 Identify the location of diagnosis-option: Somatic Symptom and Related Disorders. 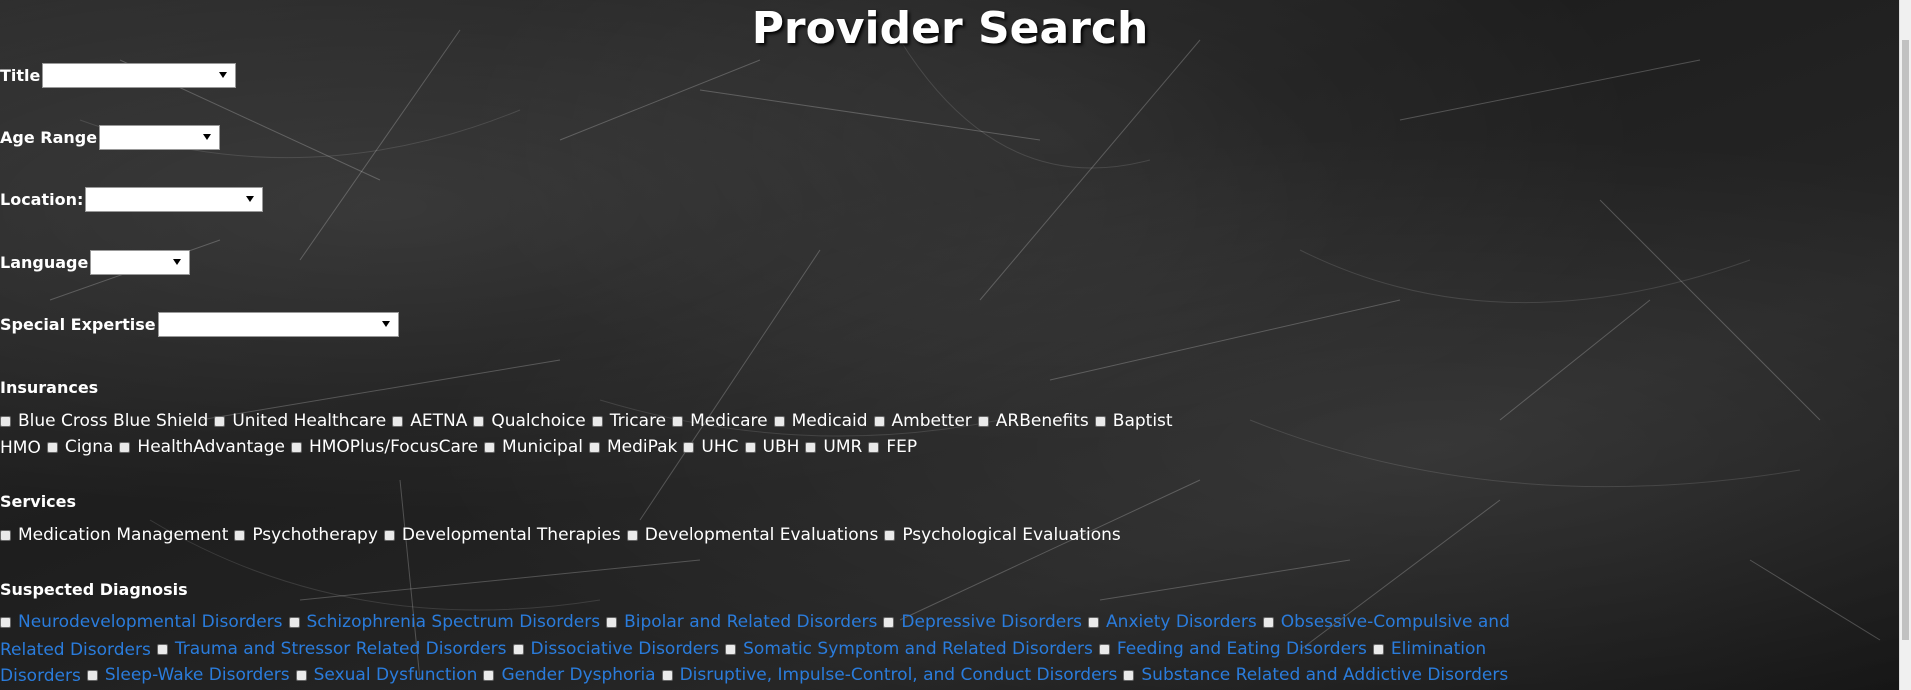
(909, 649).